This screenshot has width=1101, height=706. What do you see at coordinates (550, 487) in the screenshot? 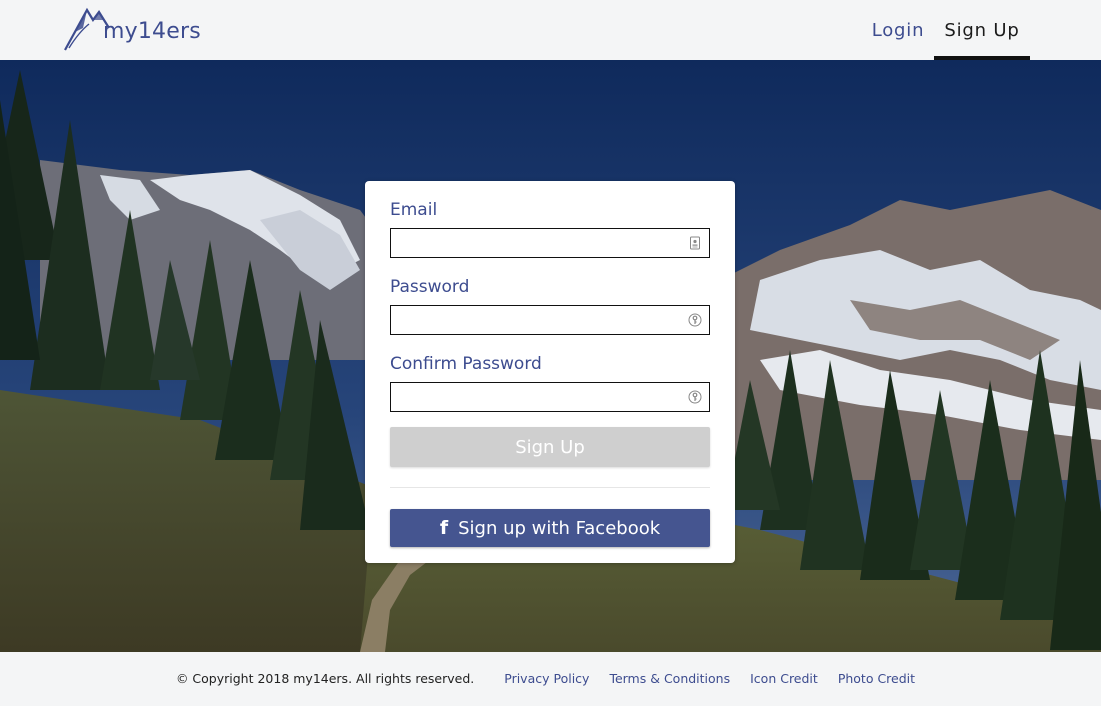
I see `form-divider` at bounding box center [550, 487].